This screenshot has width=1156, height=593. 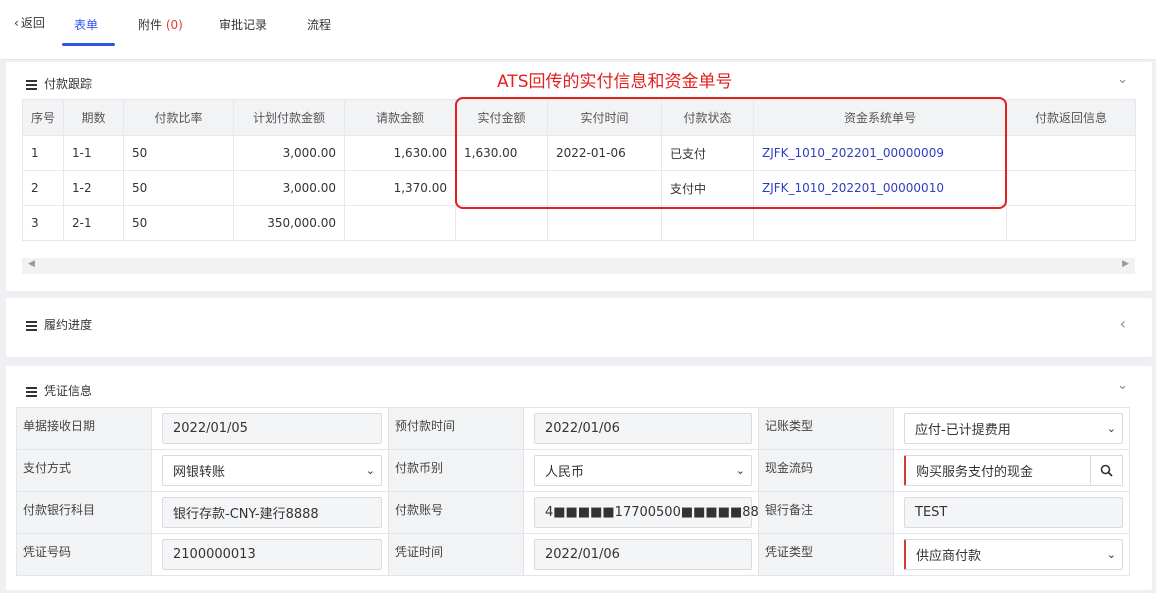 I want to click on bank-subject-field: 银行存款-CNY-建行8888, so click(x=272, y=512).